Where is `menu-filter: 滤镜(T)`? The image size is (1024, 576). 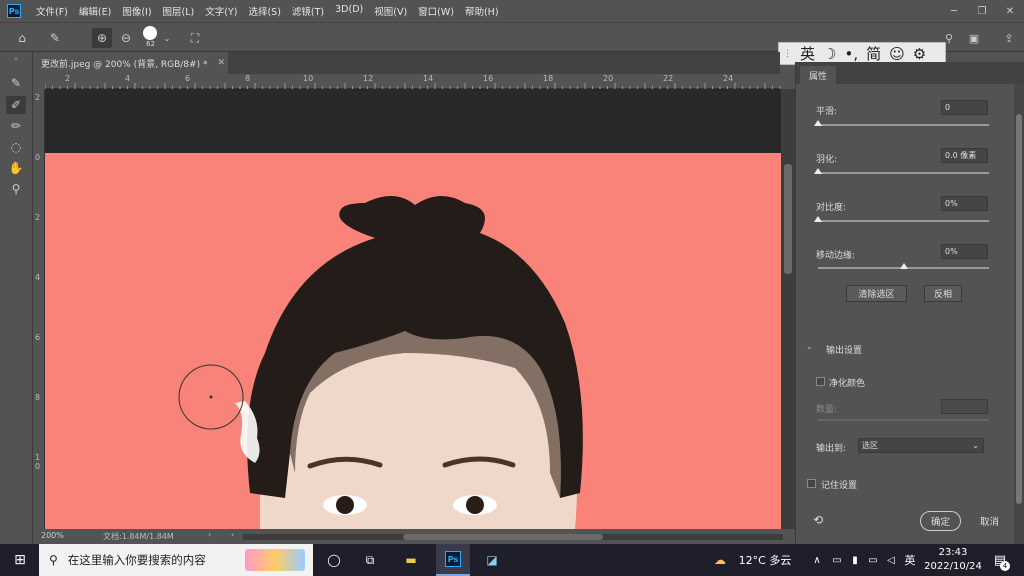 menu-filter: 滤镜(T) is located at coordinates (308, 11).